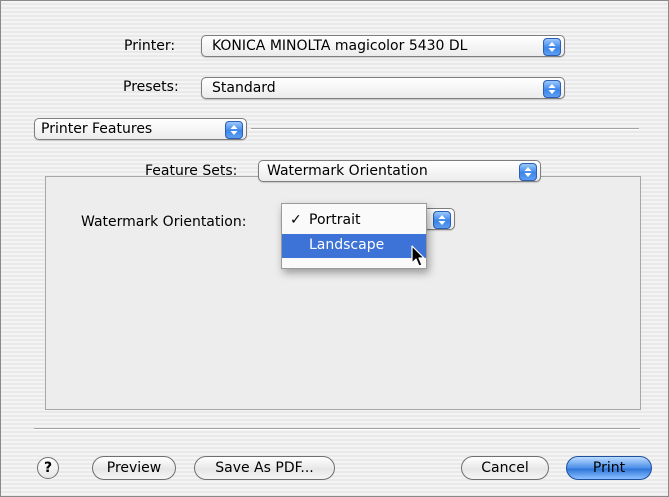  Describe the element at coordinates (347, 245) in the screenshot. I see `menu-item-label: Landscape` at that location.